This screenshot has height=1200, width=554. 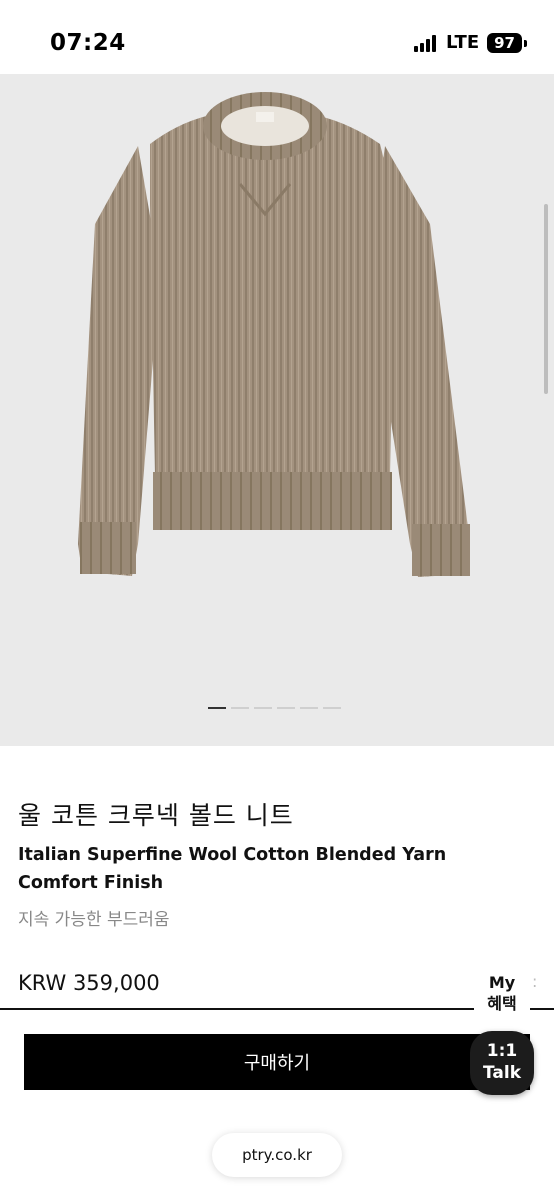 What do you see at coordinates (535, 981) in the screenshot?
I see `side-marker: :` at bounding box center [535, 981].